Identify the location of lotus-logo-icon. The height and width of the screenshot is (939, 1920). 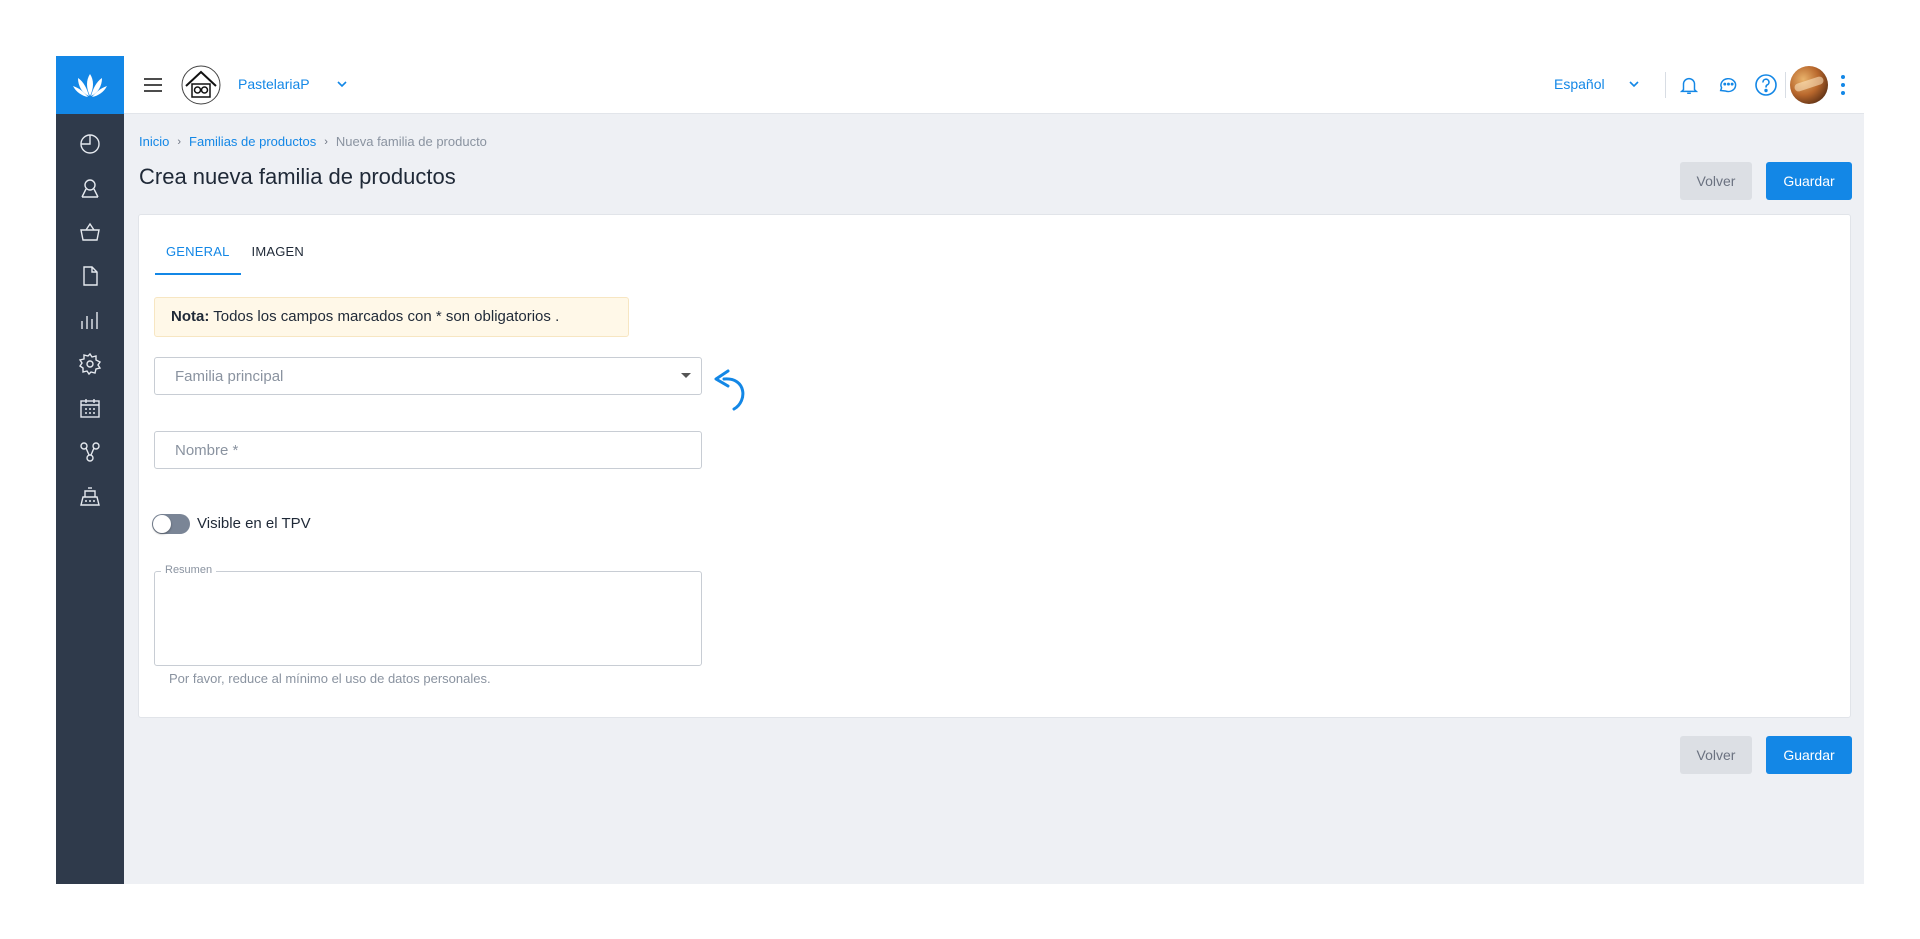
(90, 85).